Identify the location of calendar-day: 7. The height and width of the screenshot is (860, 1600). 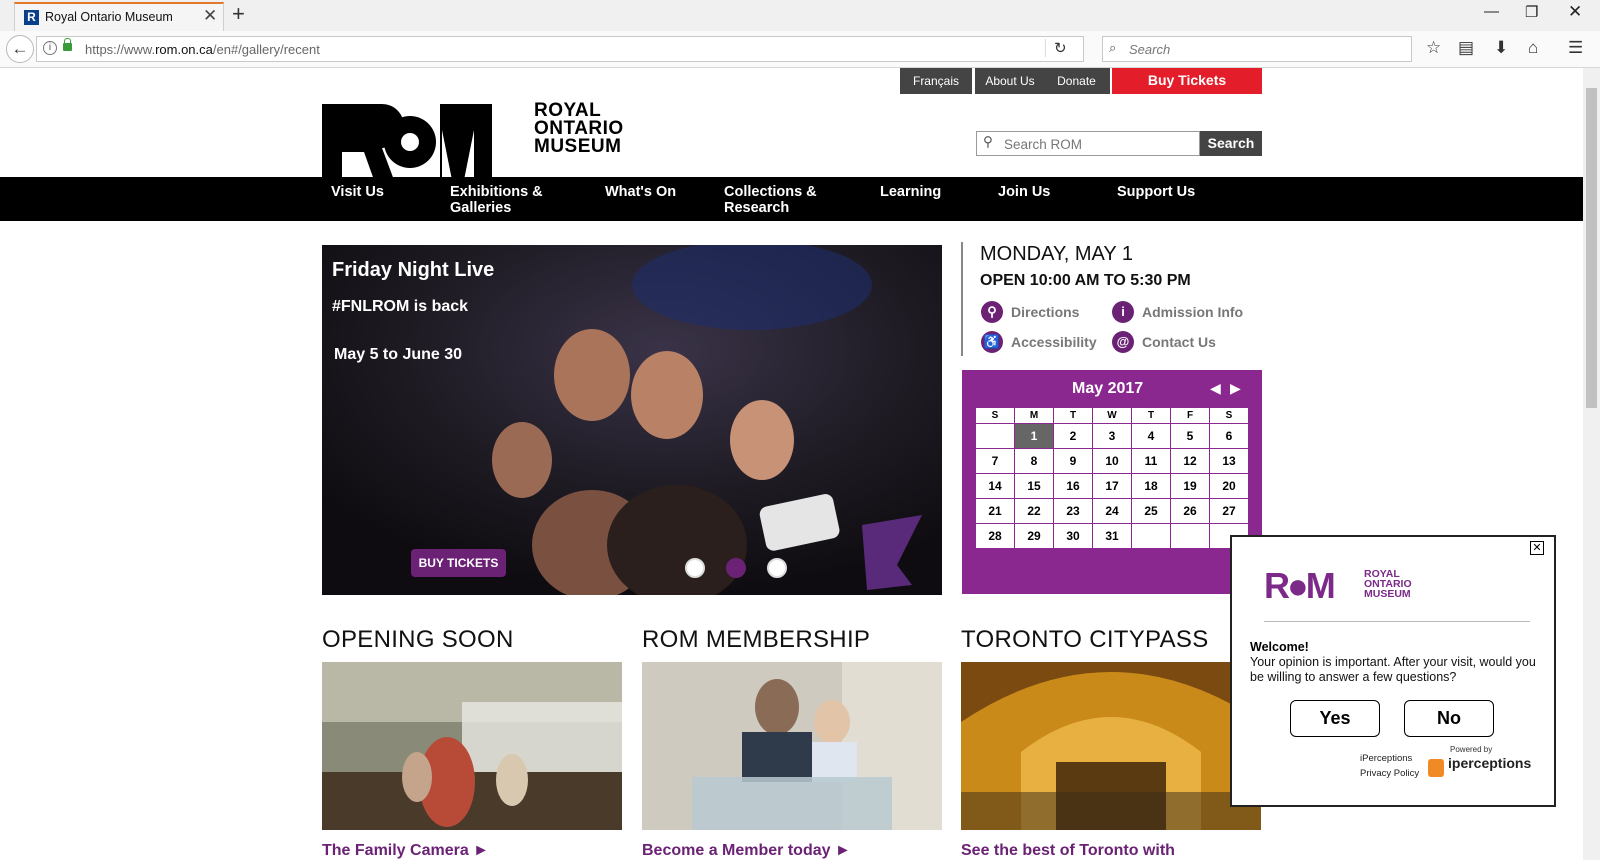
(995, 461).